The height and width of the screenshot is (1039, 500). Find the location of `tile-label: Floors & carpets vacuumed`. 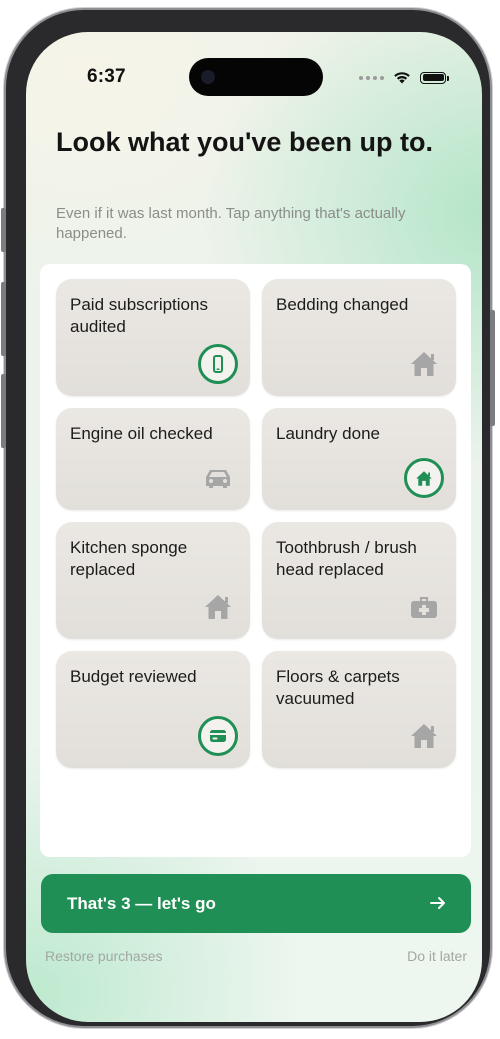

tile-label: Floors & carpets vacuumed is located at coordinates (338, 687).